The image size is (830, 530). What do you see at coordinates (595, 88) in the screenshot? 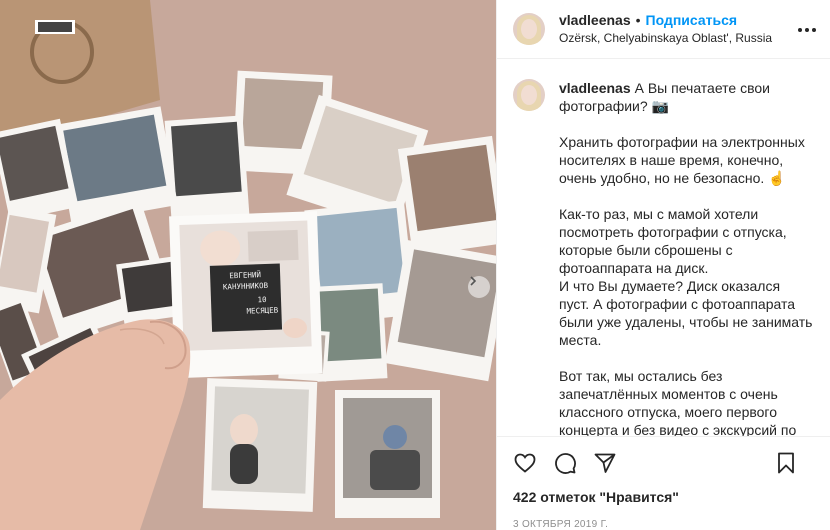
I see `caption-username: vladleenas` at bounding box center [595, 88].